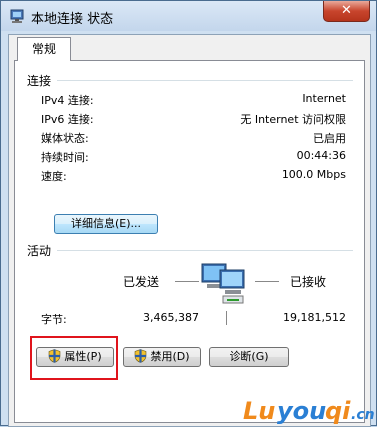 The width and height of the screenshot is (377, 427). I want to click on site-watermark: Lu you qi .cn, so click(309, 411).